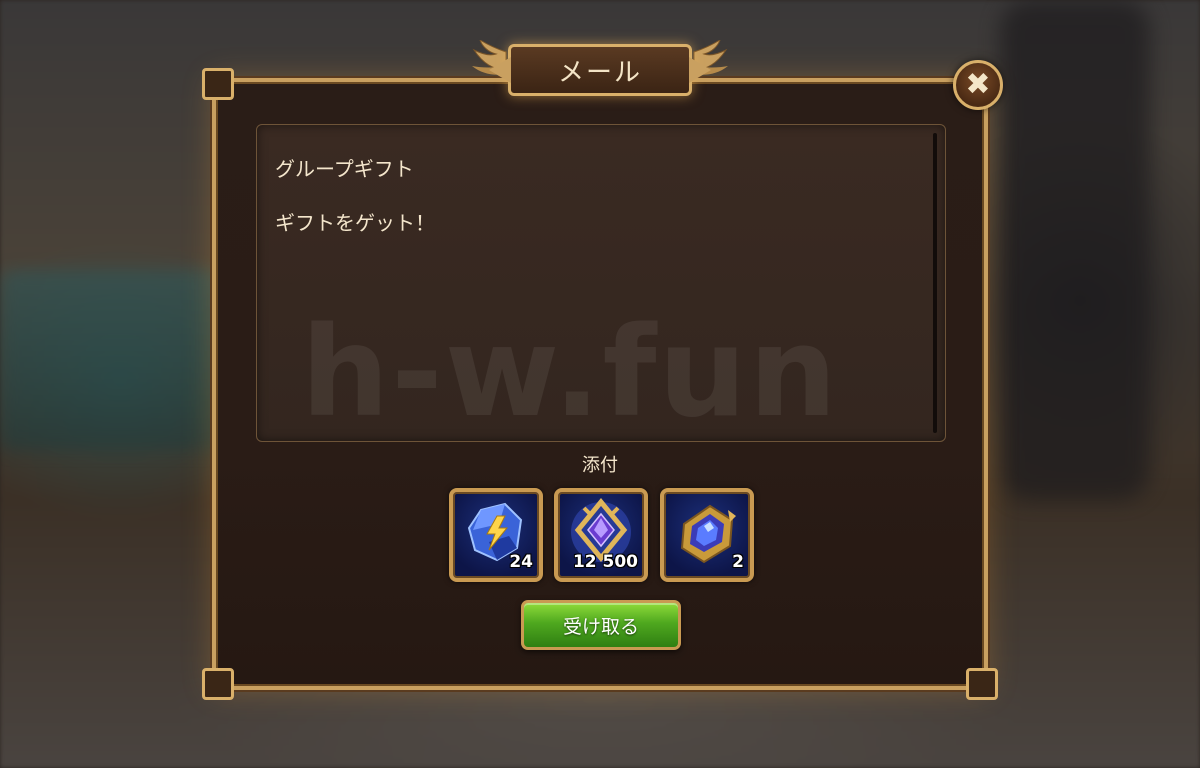 The height and width of the screenshot is (768, 1200). I want to click on dialog-title-banner: メール, so click(600, 70).